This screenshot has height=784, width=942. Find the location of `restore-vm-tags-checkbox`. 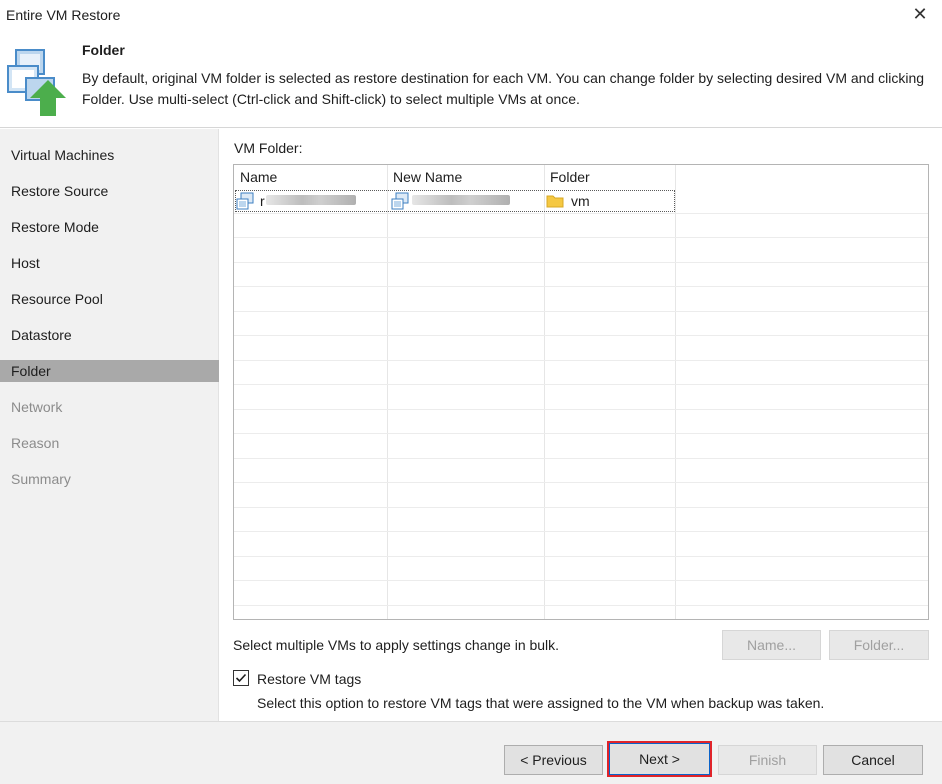

restore-vm-tags-checkbox is located at coordinates (241, 678).